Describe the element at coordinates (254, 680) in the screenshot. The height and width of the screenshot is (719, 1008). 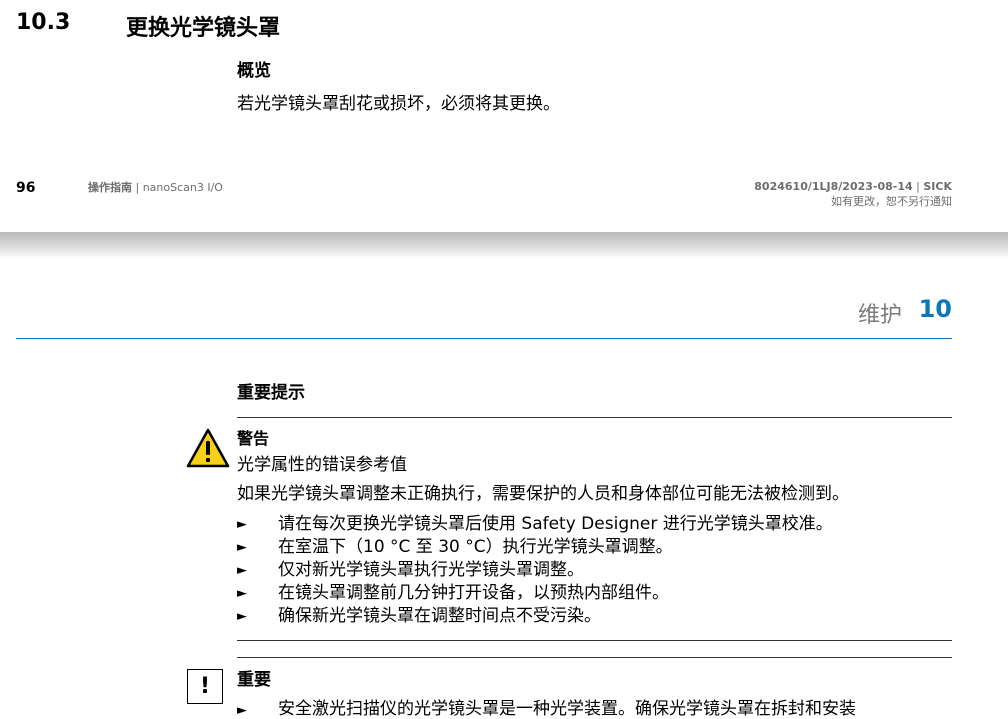
I see `important-title: 重要` at that location.